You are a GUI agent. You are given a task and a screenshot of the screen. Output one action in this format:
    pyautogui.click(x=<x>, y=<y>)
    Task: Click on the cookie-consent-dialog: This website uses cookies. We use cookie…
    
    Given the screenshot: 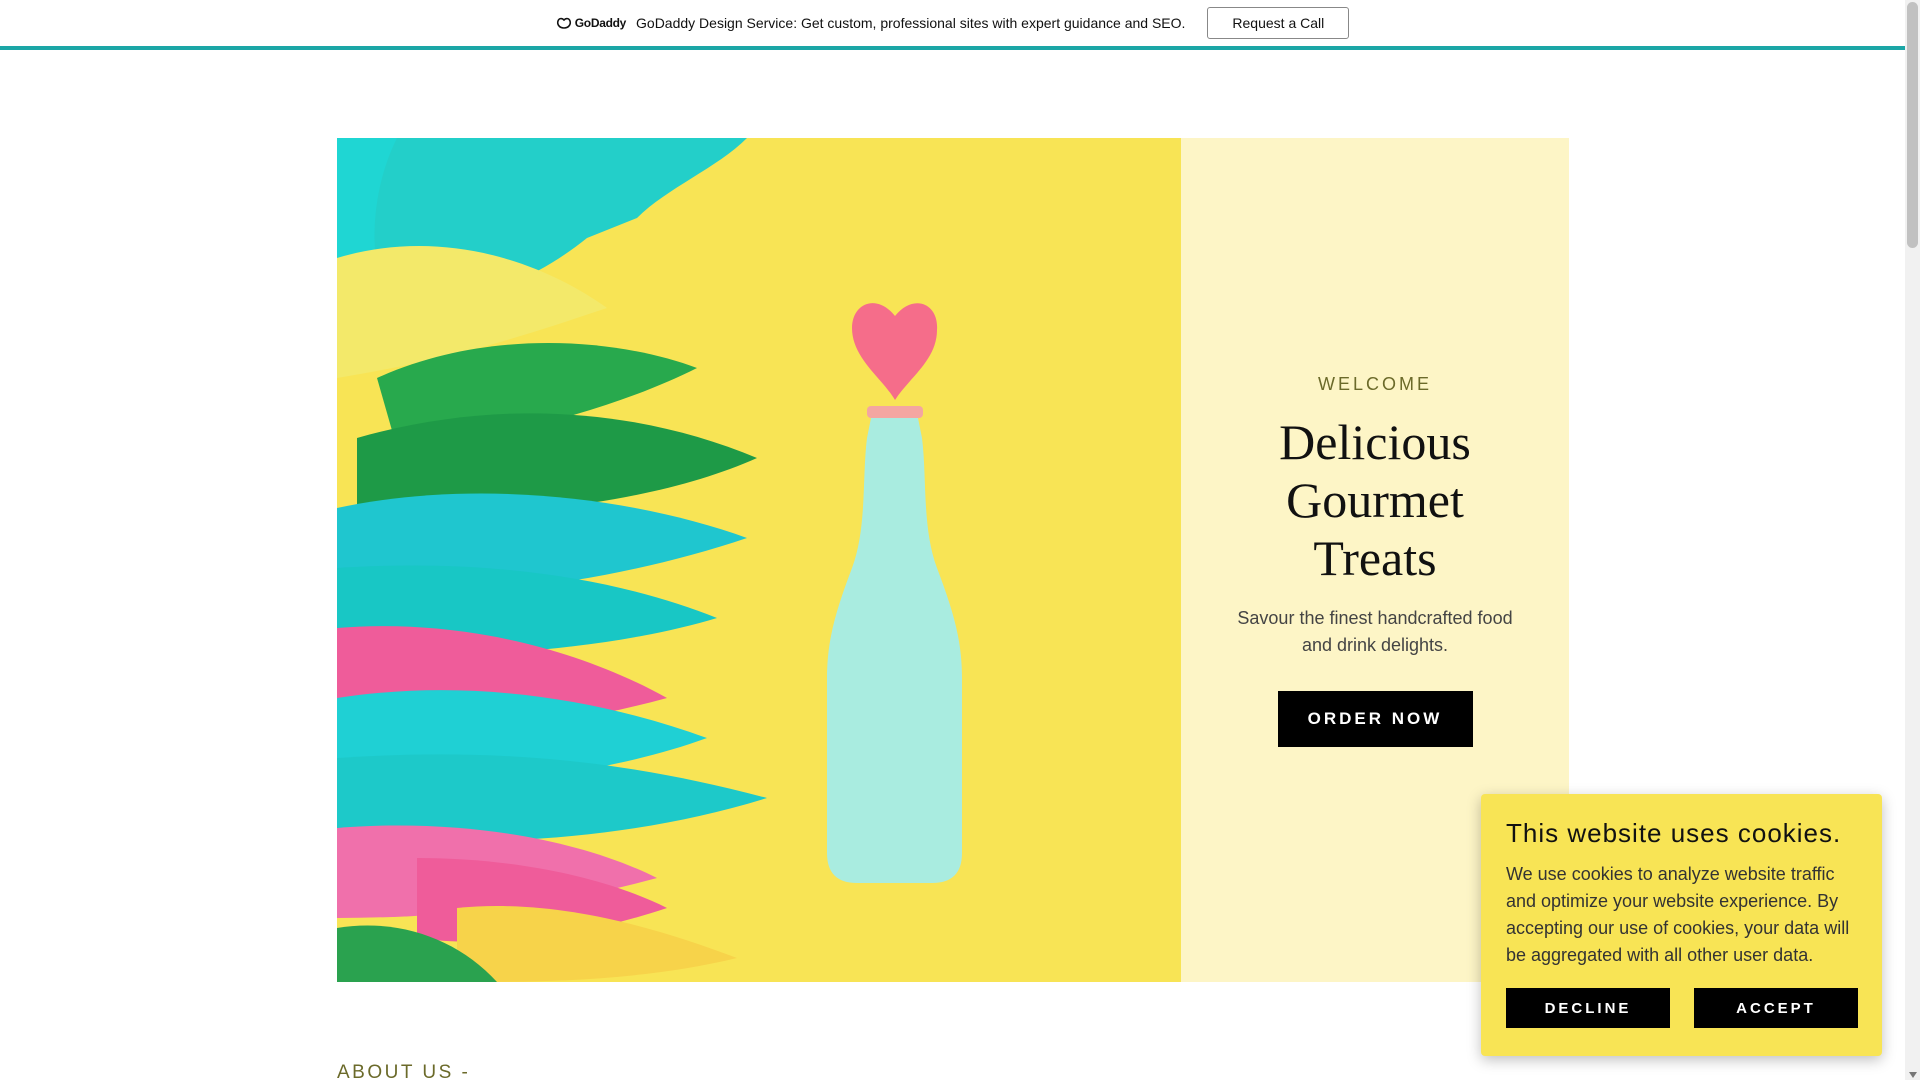 What is the action you would take?
    pyautogui.click(x=1681, y=925)
    